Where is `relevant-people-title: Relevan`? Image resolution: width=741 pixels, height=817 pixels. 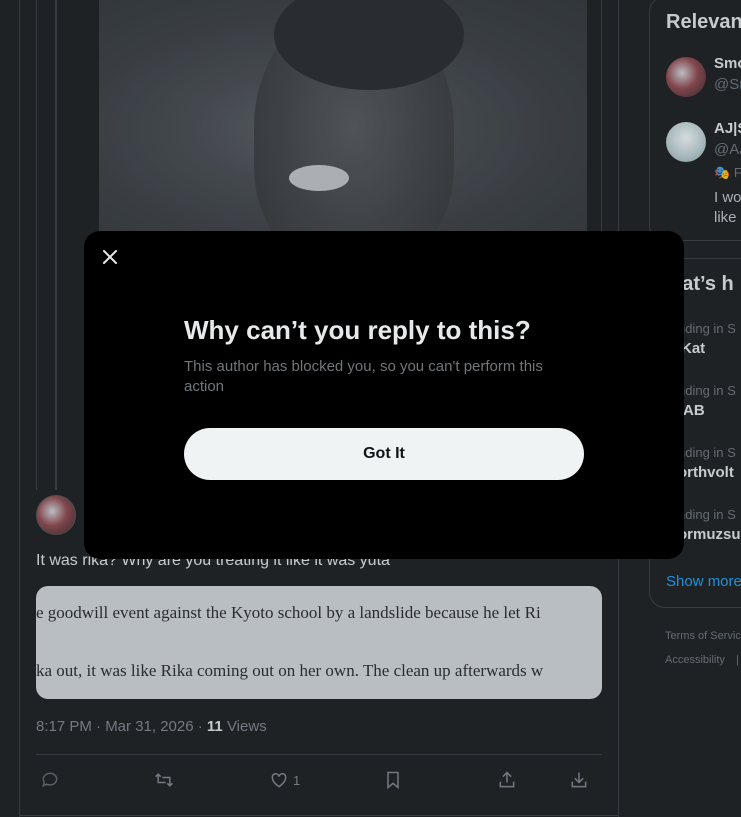 relevant-people-title: Relevan is located at coordinates (703, 22).